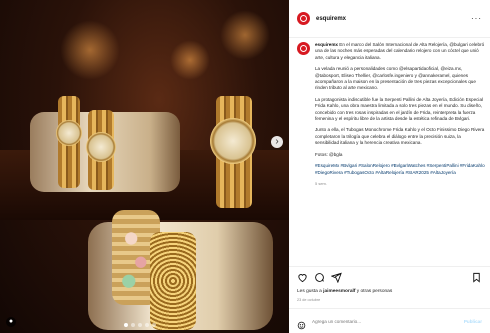 This screenshot has height=333, width=490. Describe the element at coordinates (277, 142) in the screenshot. I see `next-photo-button: ›` at that location.